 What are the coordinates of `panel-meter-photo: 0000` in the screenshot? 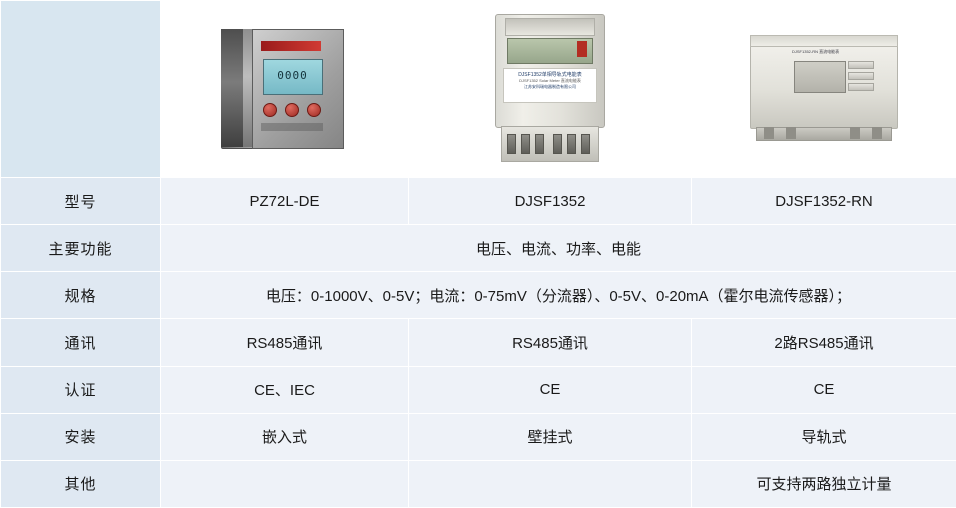 It's located at (284, 89).